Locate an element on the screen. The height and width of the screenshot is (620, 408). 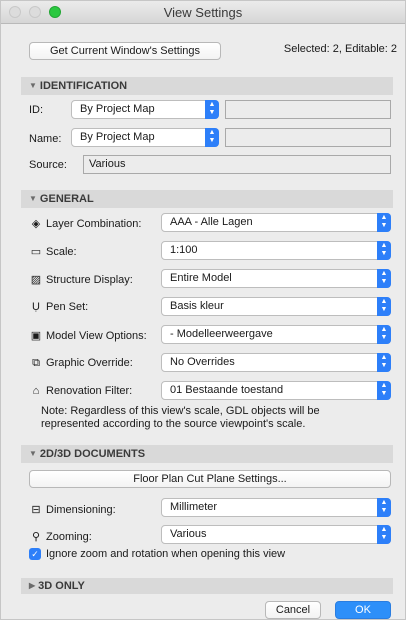
layer-combination-label: ◈ Layer Combination: is located at coordinates (85, 223).